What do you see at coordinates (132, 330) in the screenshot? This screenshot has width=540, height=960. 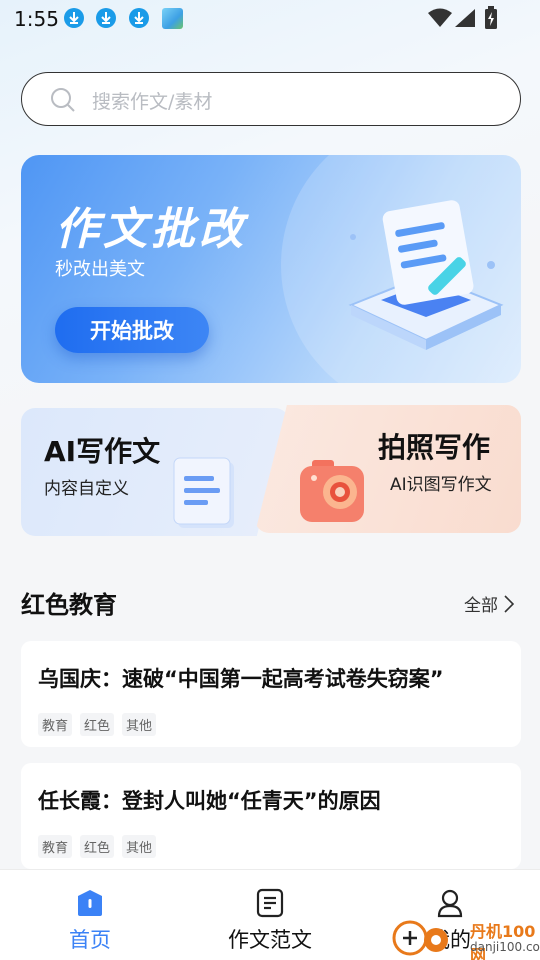 I see `start-correction-button: 开始批改` at bounding box center [132, 330].